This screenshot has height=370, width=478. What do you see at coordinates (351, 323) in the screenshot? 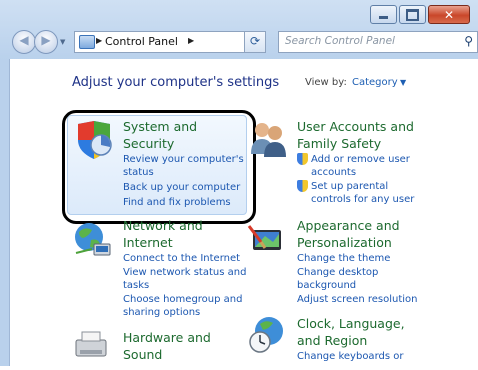
I see `clock-title-line1: Clock, Language,` at bounding box center [351, 323].